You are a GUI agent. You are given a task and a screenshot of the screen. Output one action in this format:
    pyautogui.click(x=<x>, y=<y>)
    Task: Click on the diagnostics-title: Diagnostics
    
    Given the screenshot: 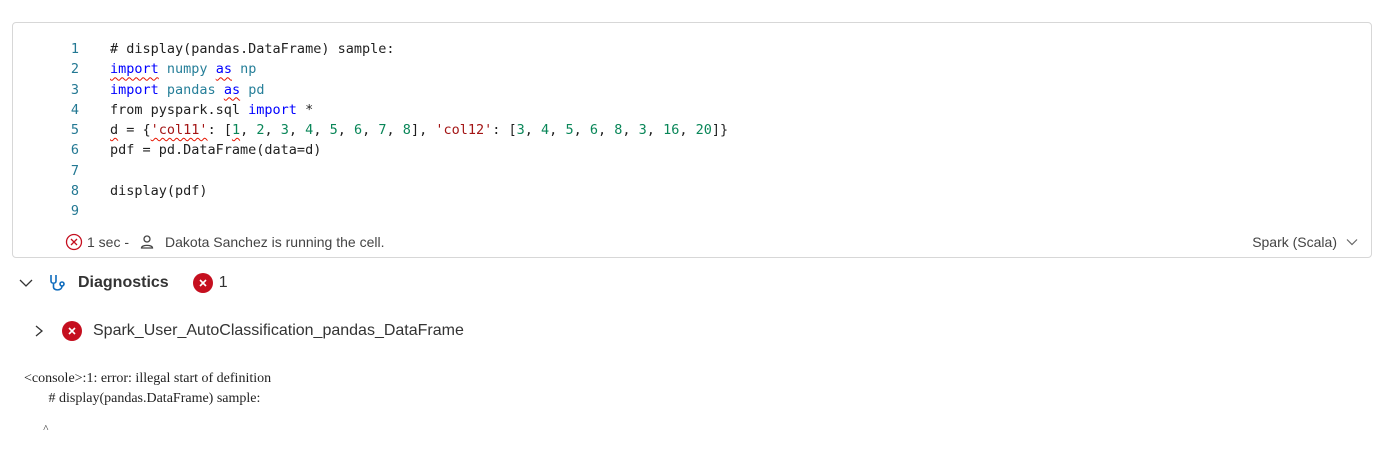 What is the action you would take?
    pyautogui.click(x=123, y=282)
    